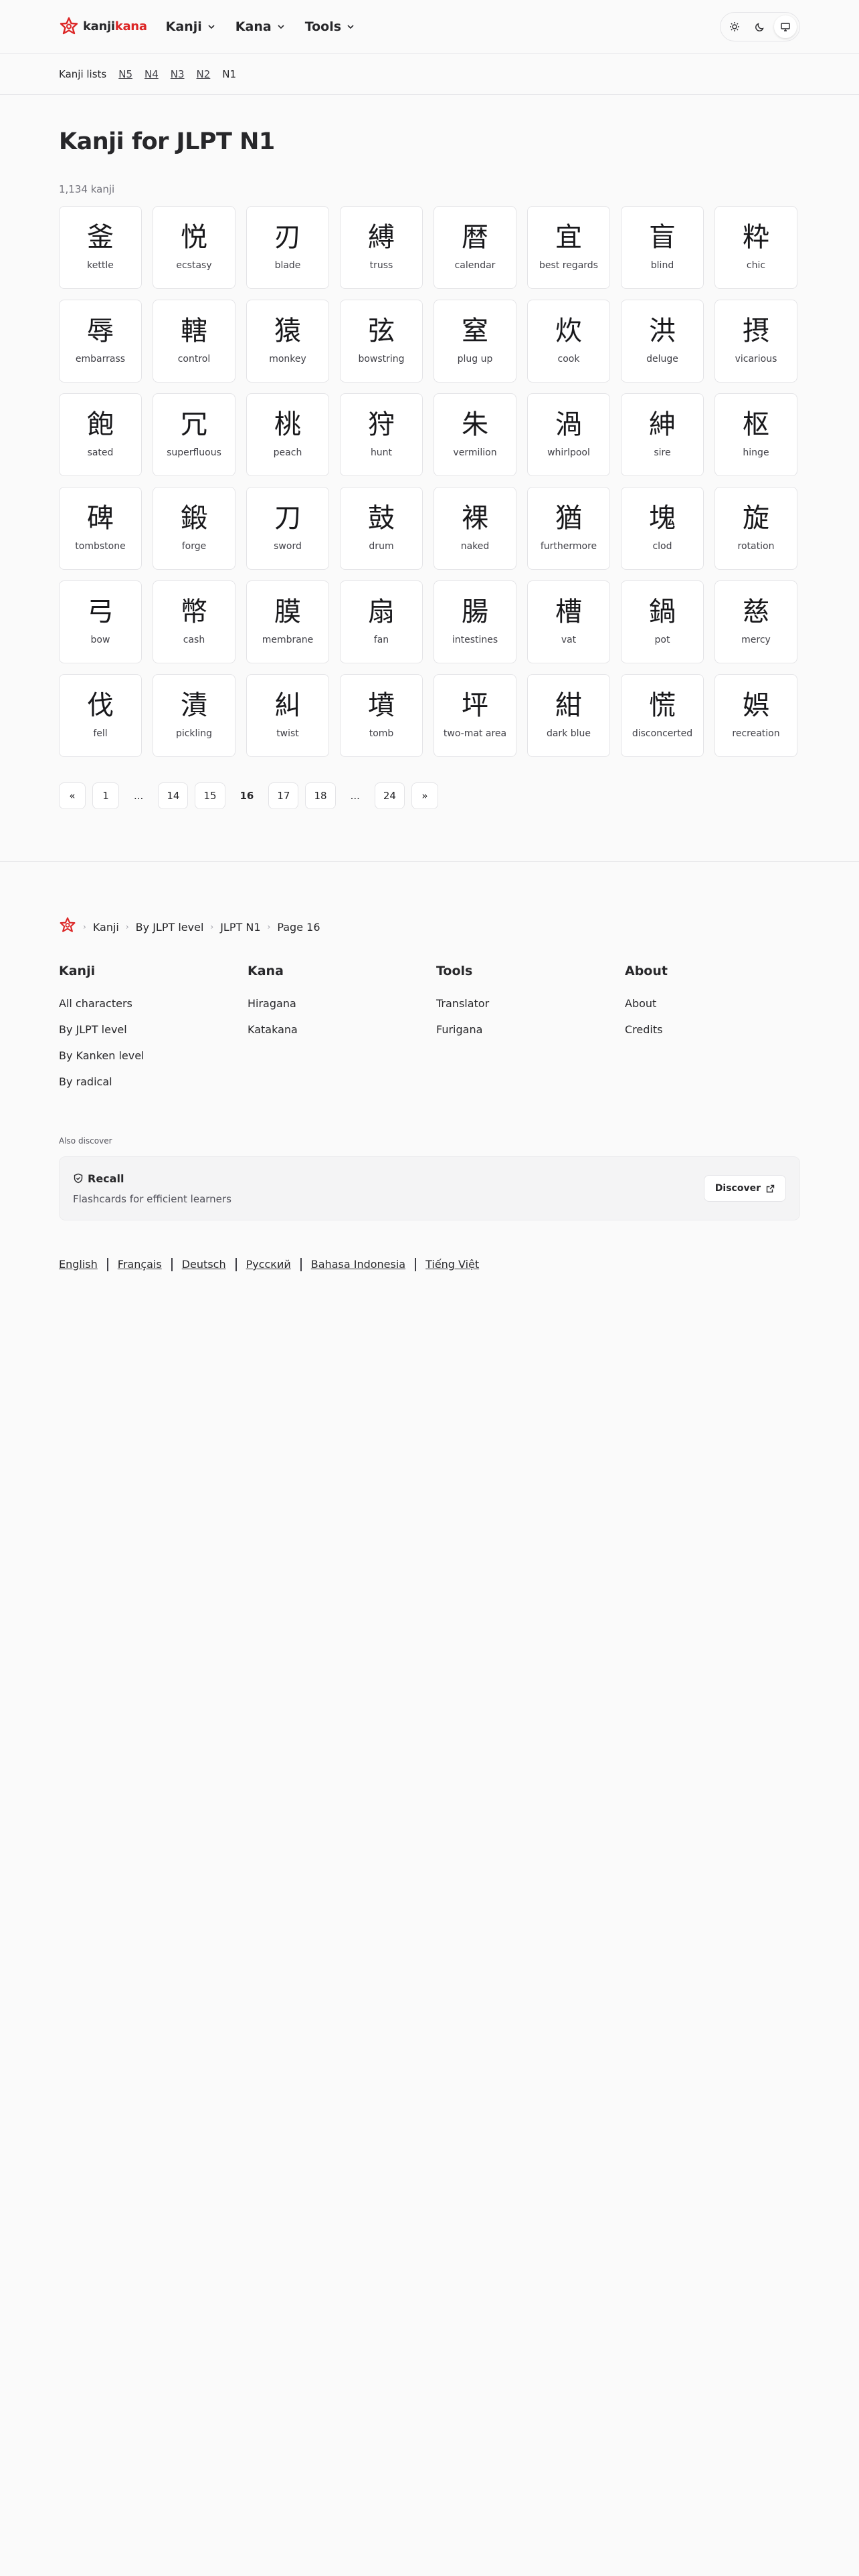 The width and height of the screenshot is (859, 2576). Describe the element at coordinates (755, 435) in the screenshot. I see `kanji-card: 枢 hinge` at that location.